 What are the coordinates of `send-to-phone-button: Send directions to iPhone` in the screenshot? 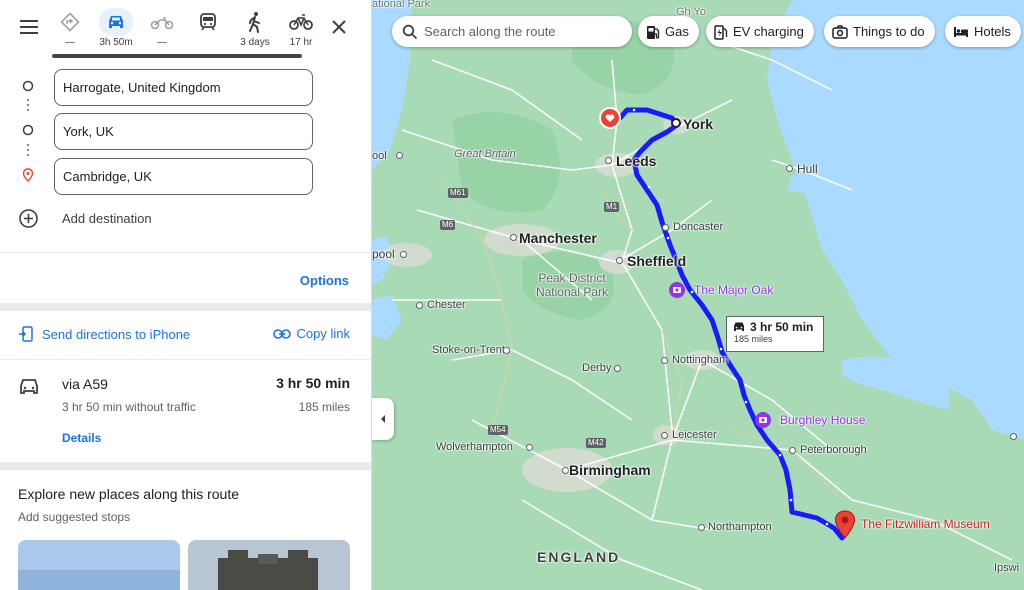 It's located at (104, 334).